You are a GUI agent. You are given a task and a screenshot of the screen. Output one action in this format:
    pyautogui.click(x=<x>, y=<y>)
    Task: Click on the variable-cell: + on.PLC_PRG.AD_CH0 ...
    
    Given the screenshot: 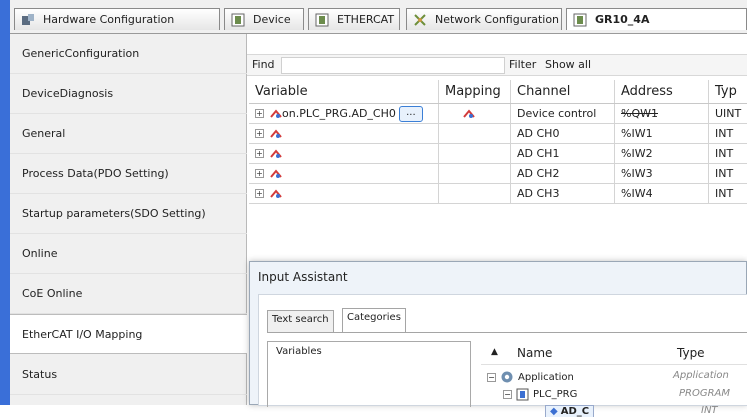 What is the action you would take?
    pyautogui.click(x=344, y=113)
    